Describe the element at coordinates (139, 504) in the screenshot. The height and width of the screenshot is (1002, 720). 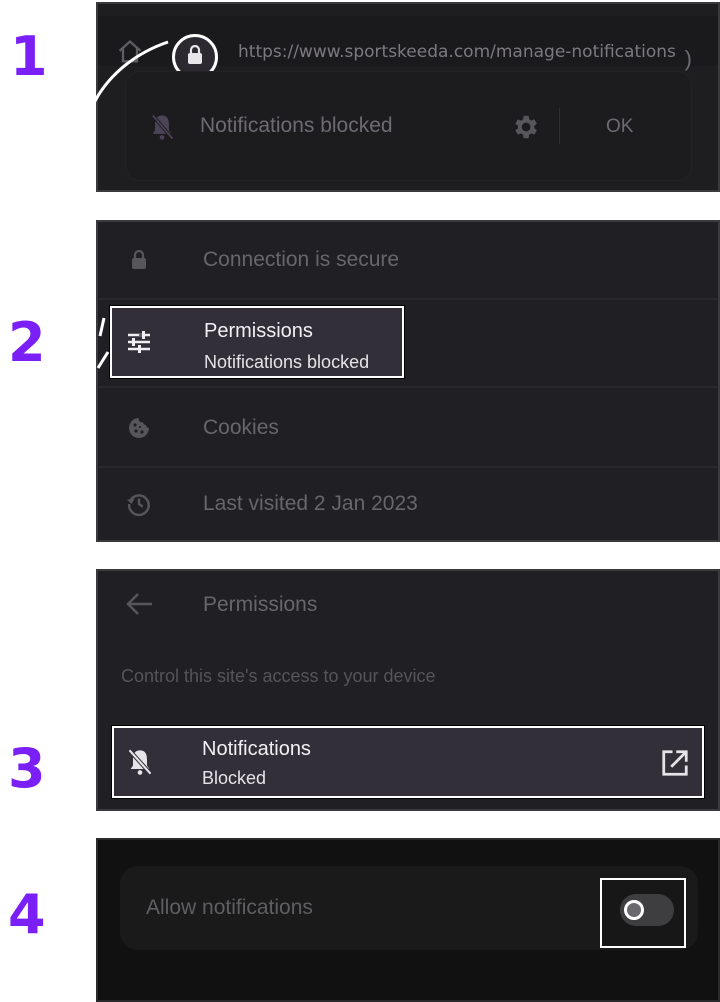
I see `history-icon` at that location.